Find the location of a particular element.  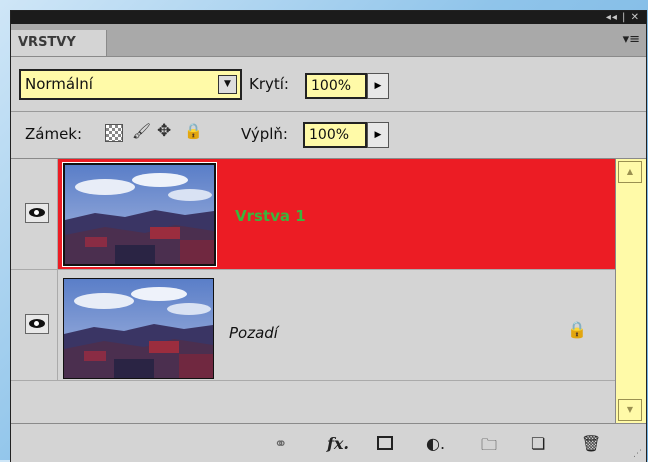

fill-field: 100% is located at coordinates (335, 135).